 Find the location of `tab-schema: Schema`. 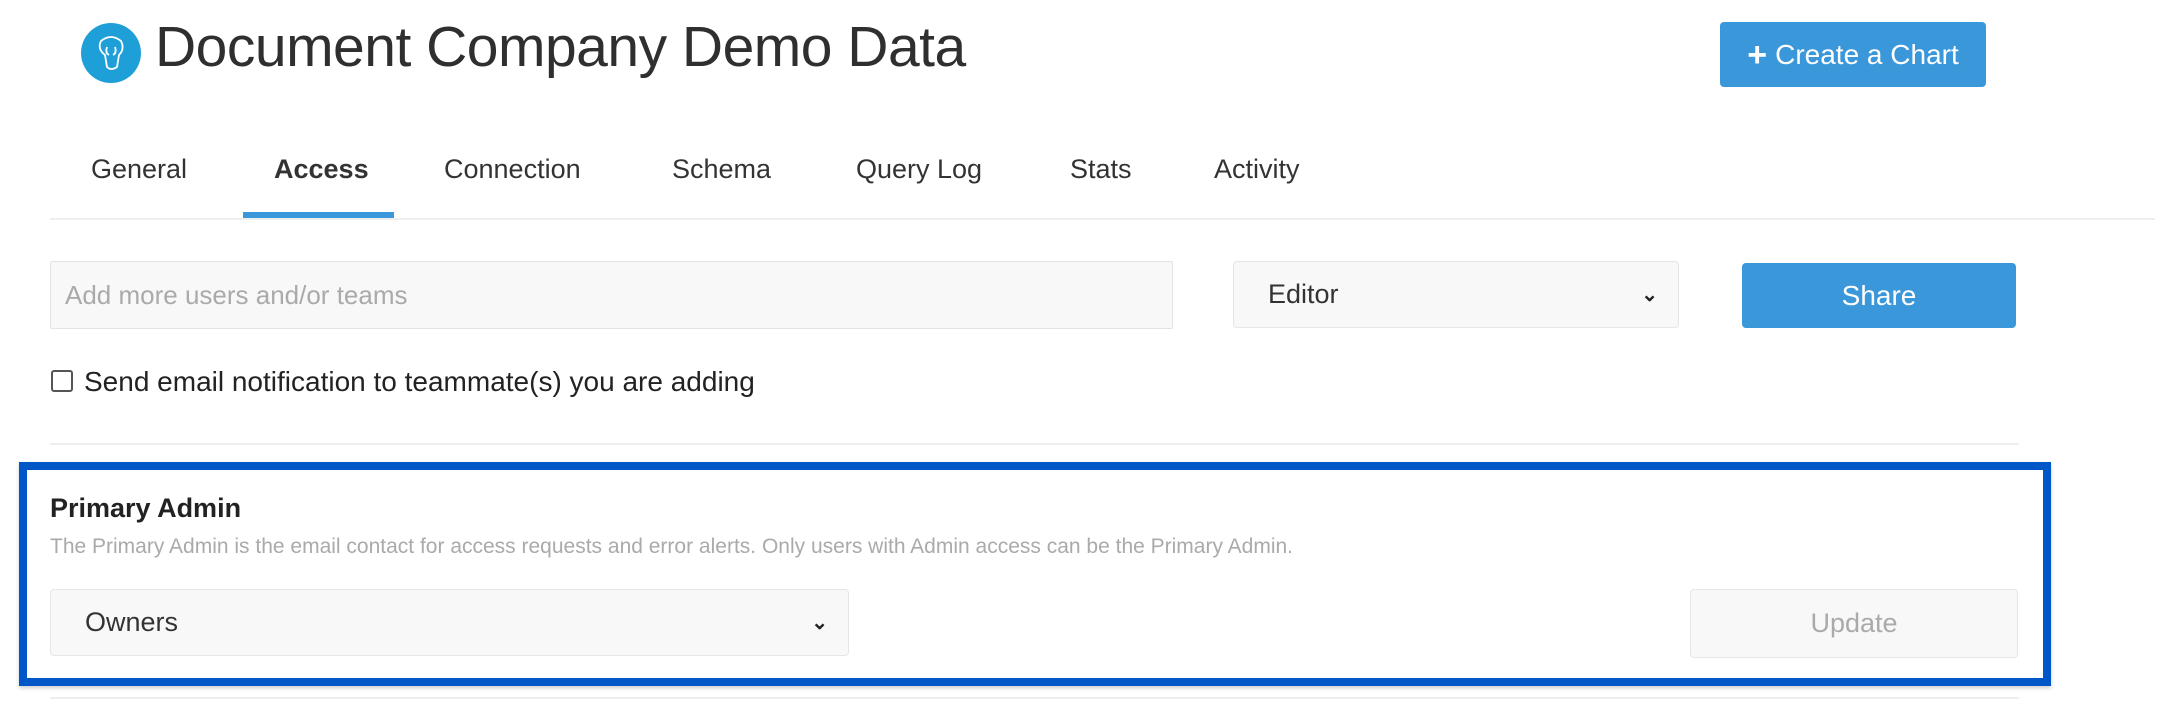

tab-schema: Schema is located at coordinates (721, 169).